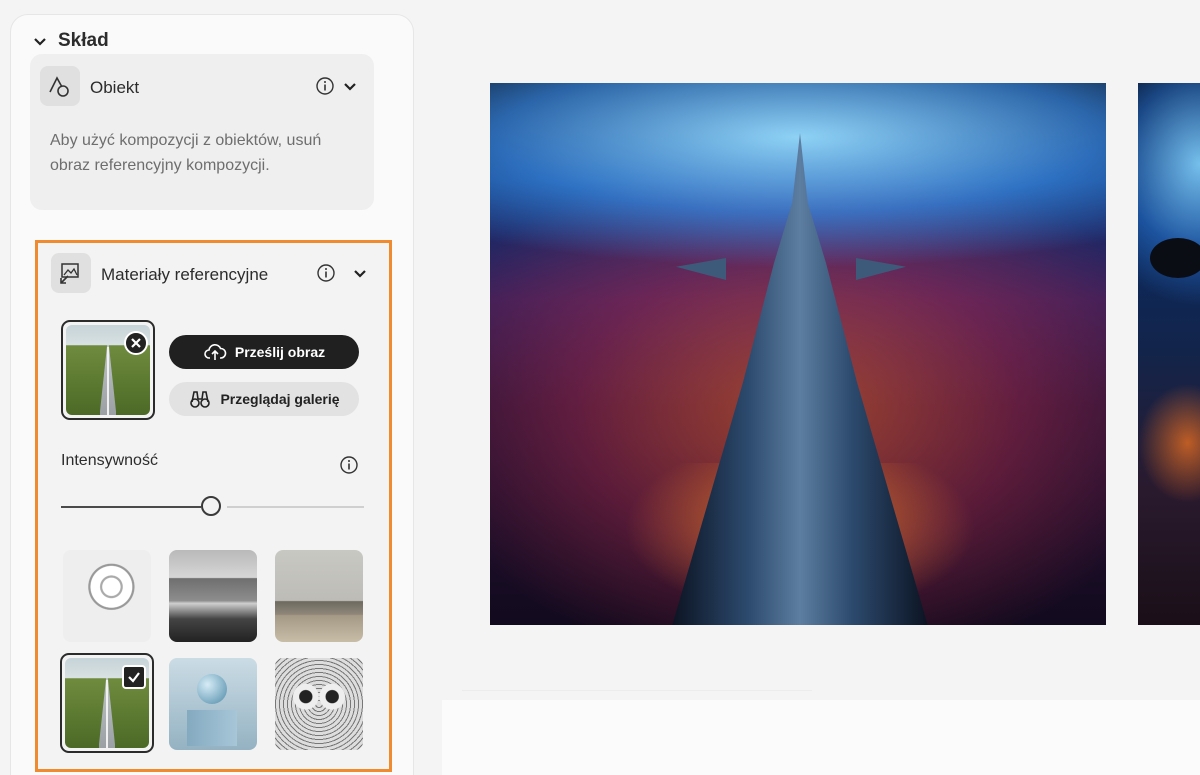  I want to click on intensity-slider-fill, so click(131, 507).